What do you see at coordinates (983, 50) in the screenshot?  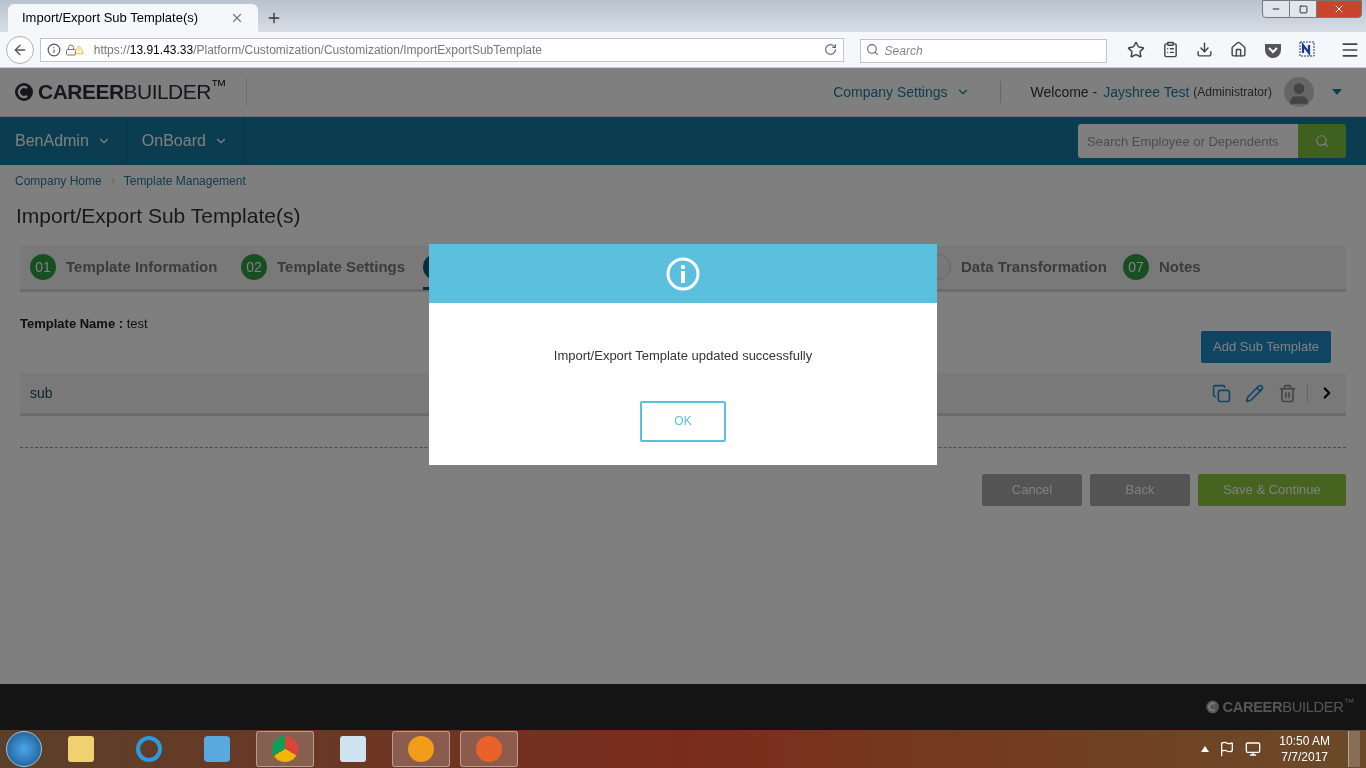 I see `search-field: Search` at bounding box center [983, 50].